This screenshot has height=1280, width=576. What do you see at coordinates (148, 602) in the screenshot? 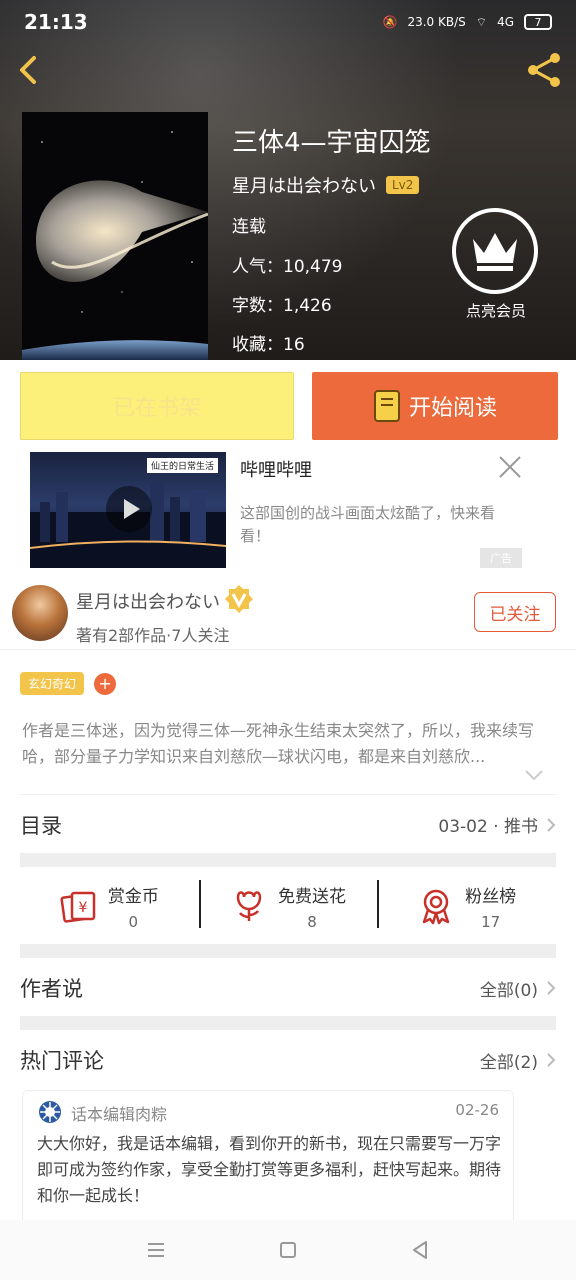
I see `author-name: 星月は出会わない` at bounding box center [148, 602].